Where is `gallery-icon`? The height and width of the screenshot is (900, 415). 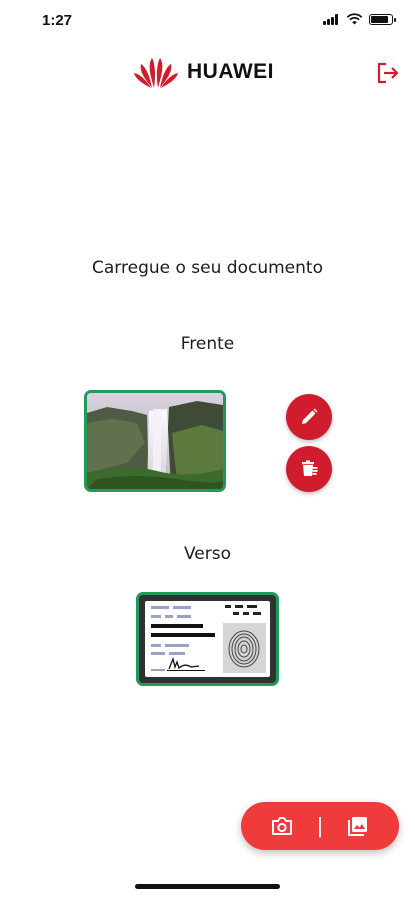 gallery-icon is located at coordinates (357, 826).